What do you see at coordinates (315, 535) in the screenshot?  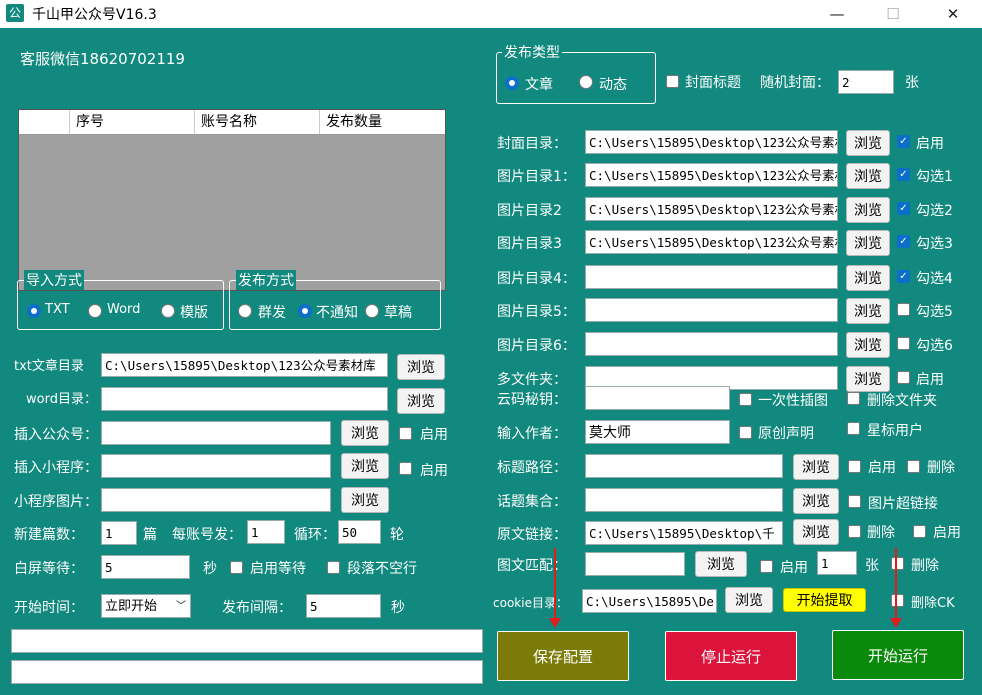 I see `loop-label: 循环：` at bounding box center [315, 535].